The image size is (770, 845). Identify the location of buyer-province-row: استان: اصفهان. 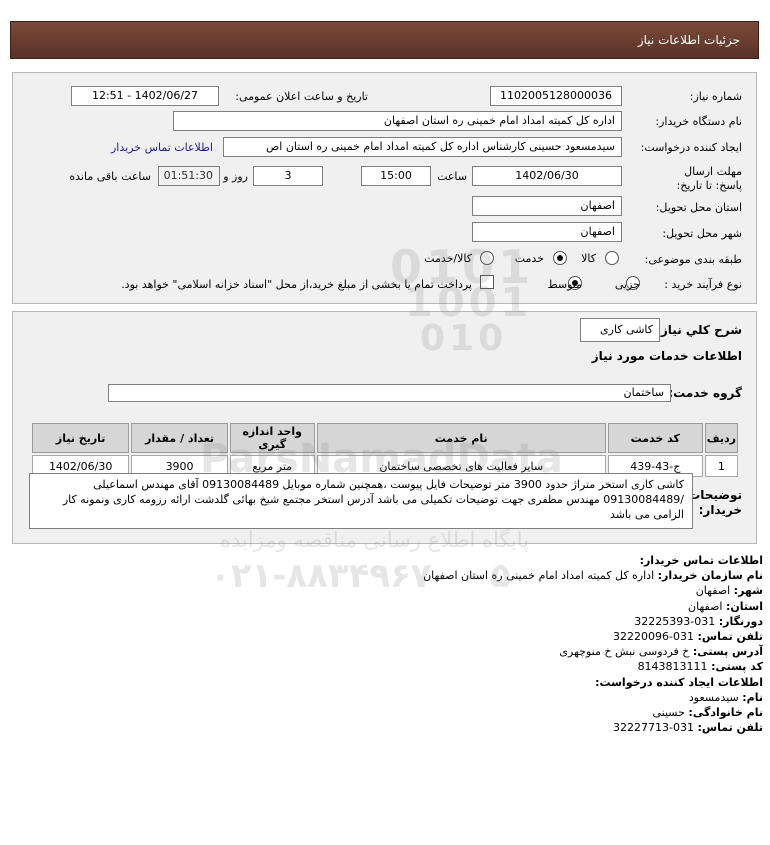
(393, 606).